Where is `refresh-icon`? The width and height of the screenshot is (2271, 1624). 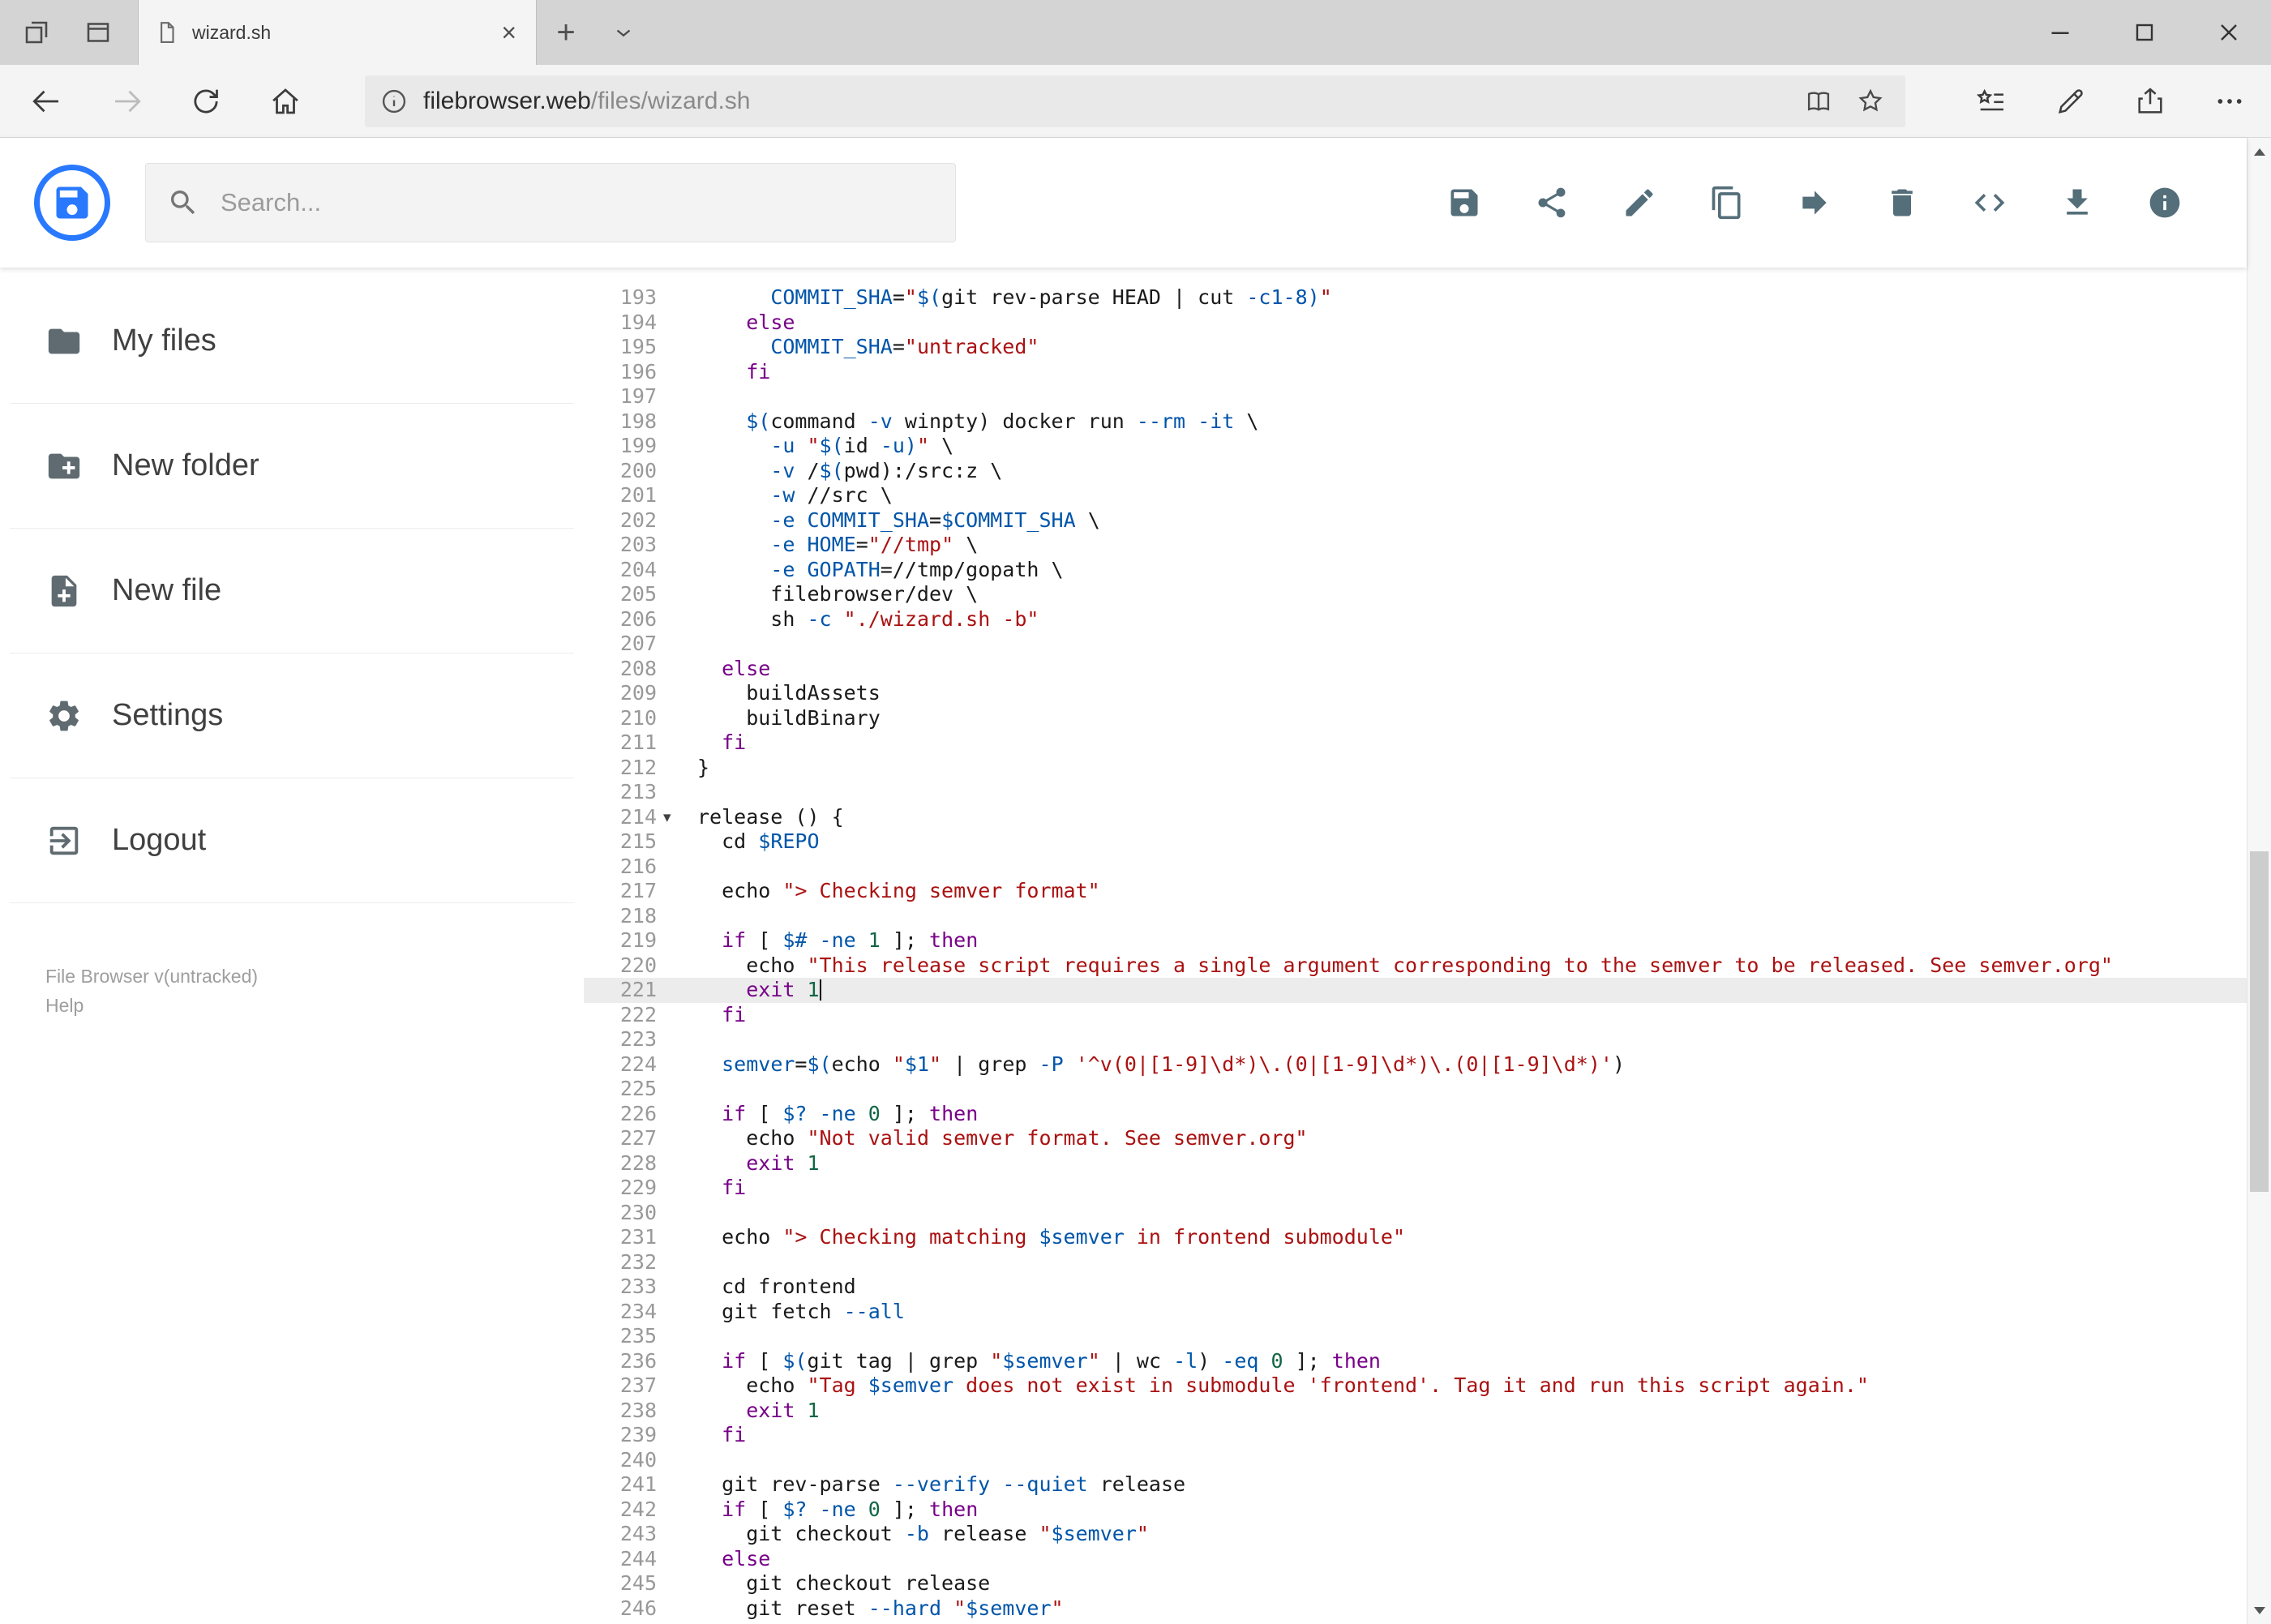 refresh-icon is located at coordinates (206, 102).